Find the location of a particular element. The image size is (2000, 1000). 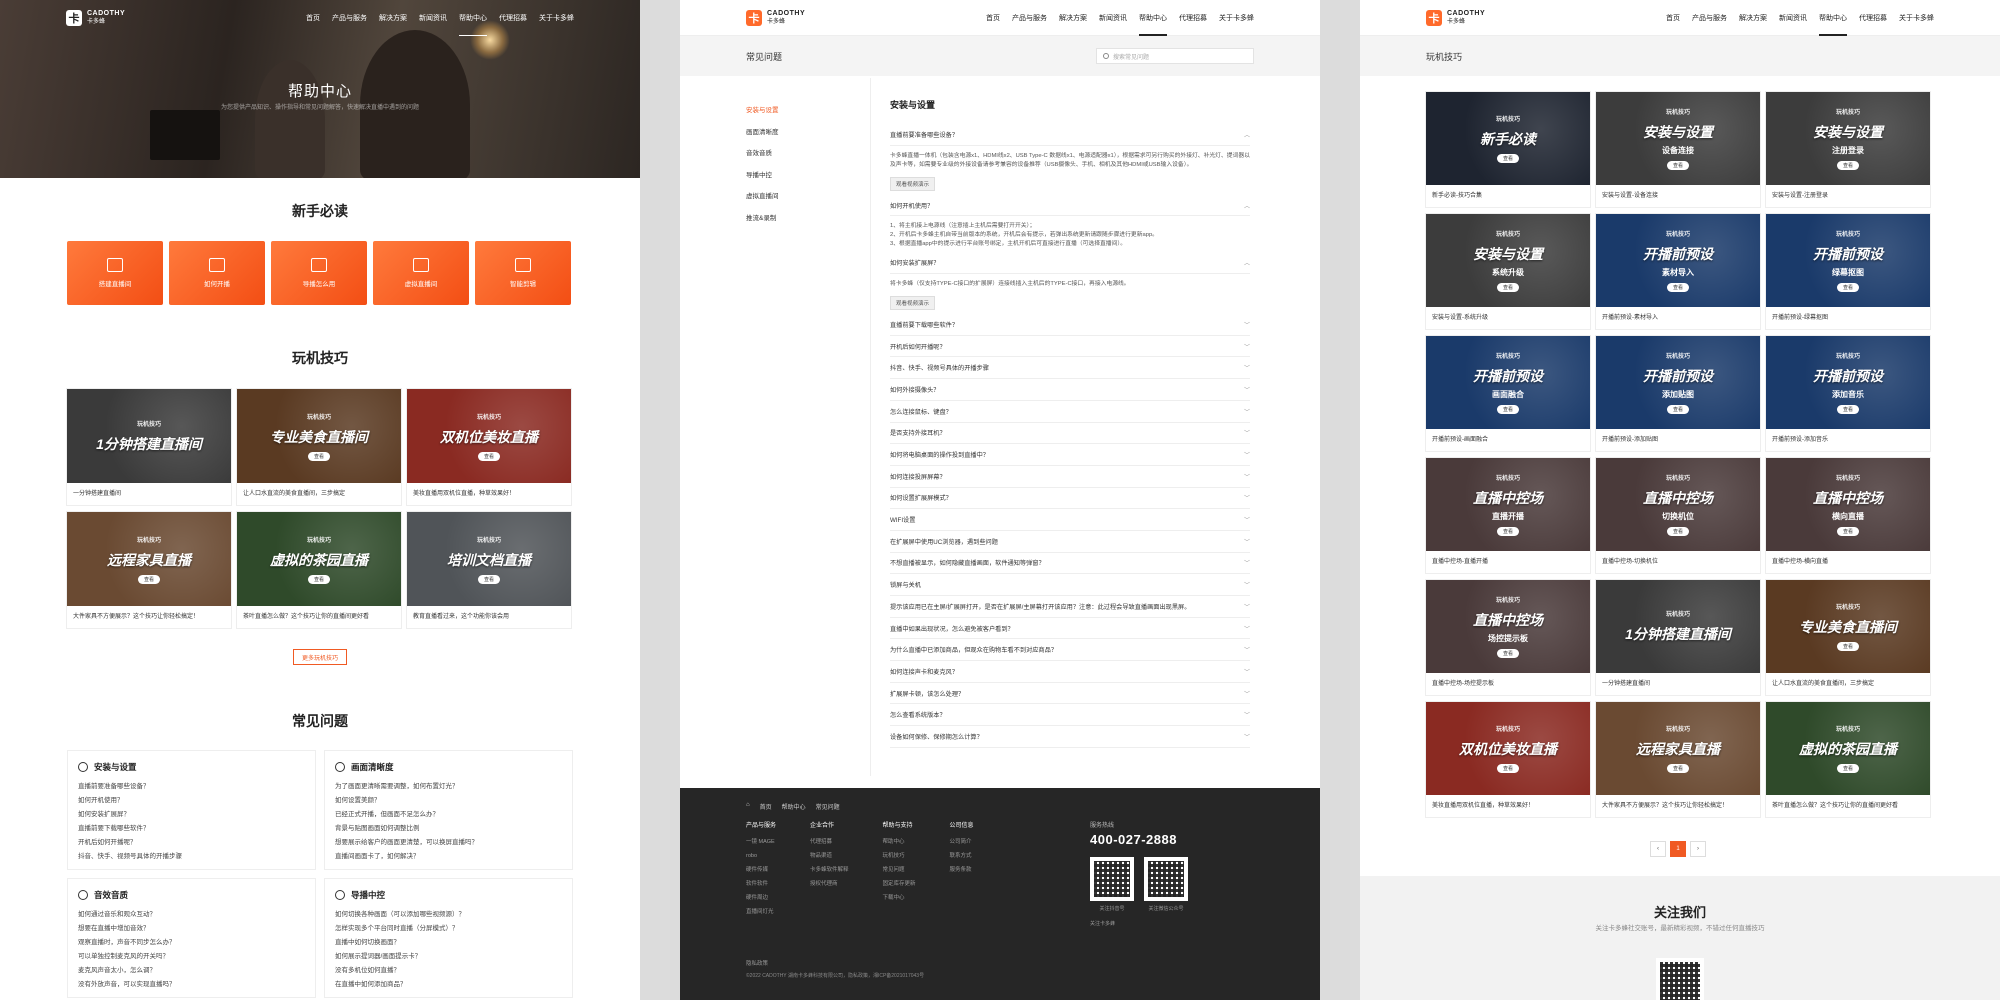

footer-link: 卡多蜂软件解释 is located at coordinates (829, 870).